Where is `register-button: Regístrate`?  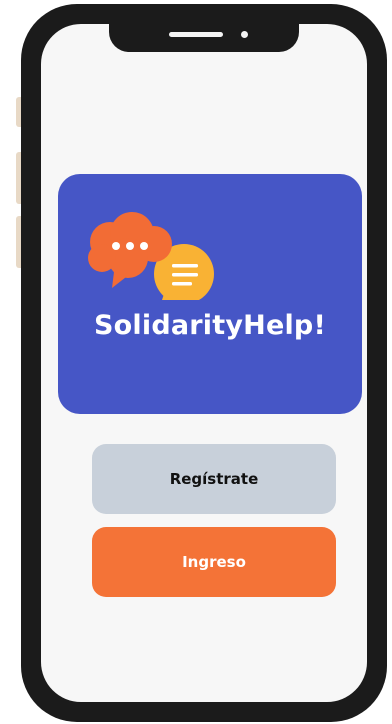
register-button: Regístrate is located at coordinates (214, 479).